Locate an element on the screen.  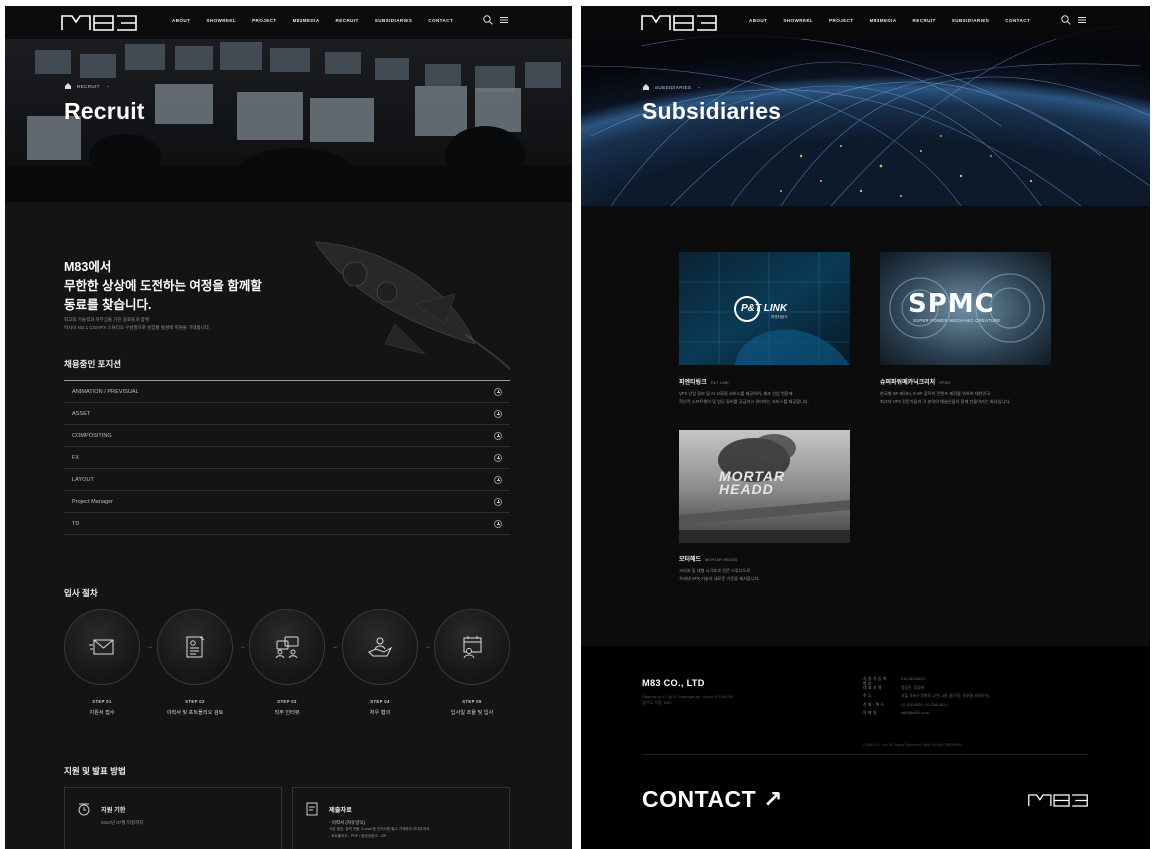
card-image-pt-link: P&T LINK 피엔티링크 is located at coordinates (764, 308).